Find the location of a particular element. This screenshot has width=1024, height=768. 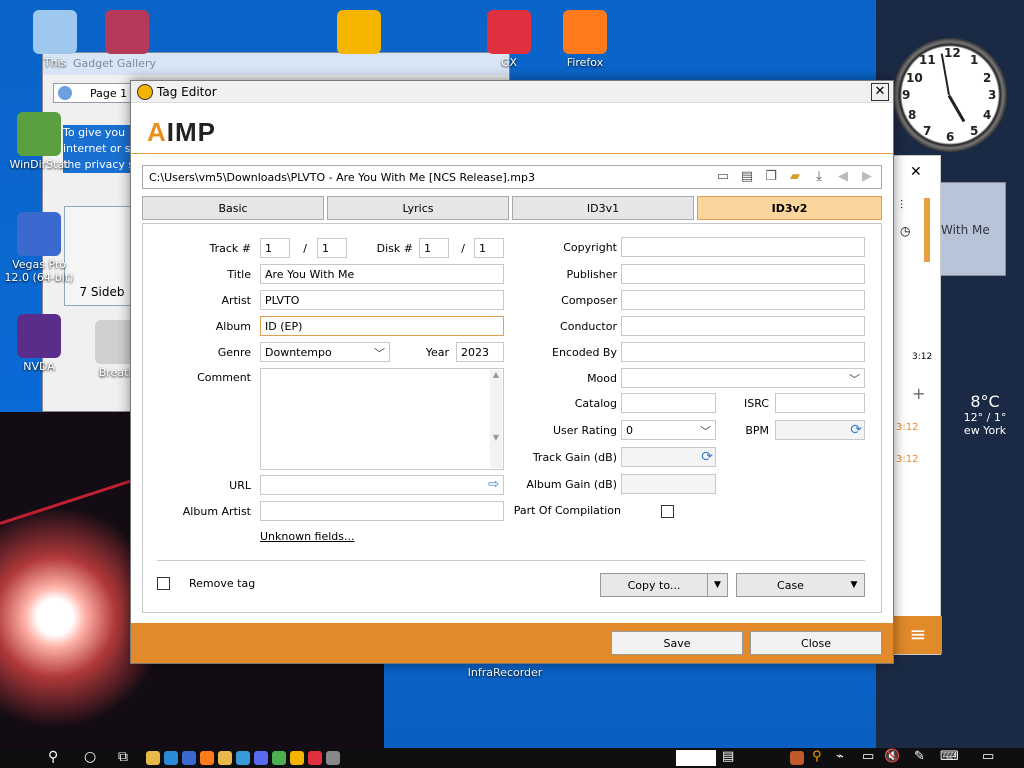

arrow-right-icon: ⇨ is located at coordinates (493, 484).